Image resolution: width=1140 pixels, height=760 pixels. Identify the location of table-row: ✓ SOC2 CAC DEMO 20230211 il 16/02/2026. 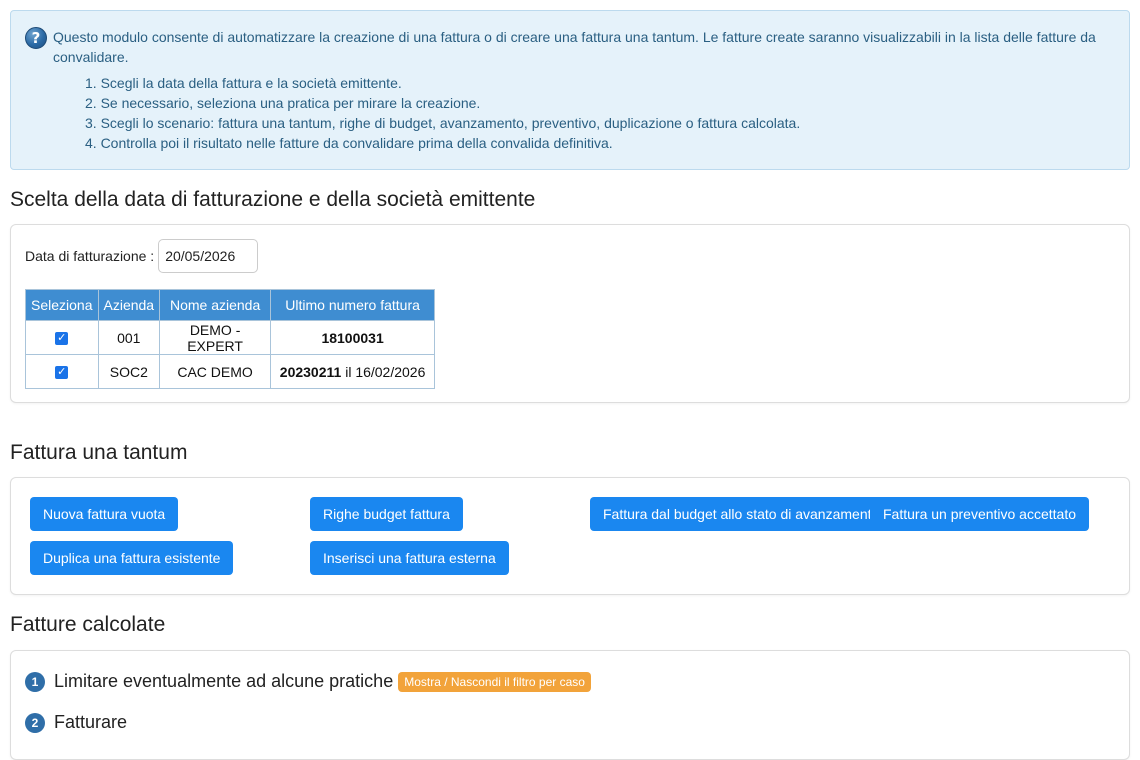
(230, 371).